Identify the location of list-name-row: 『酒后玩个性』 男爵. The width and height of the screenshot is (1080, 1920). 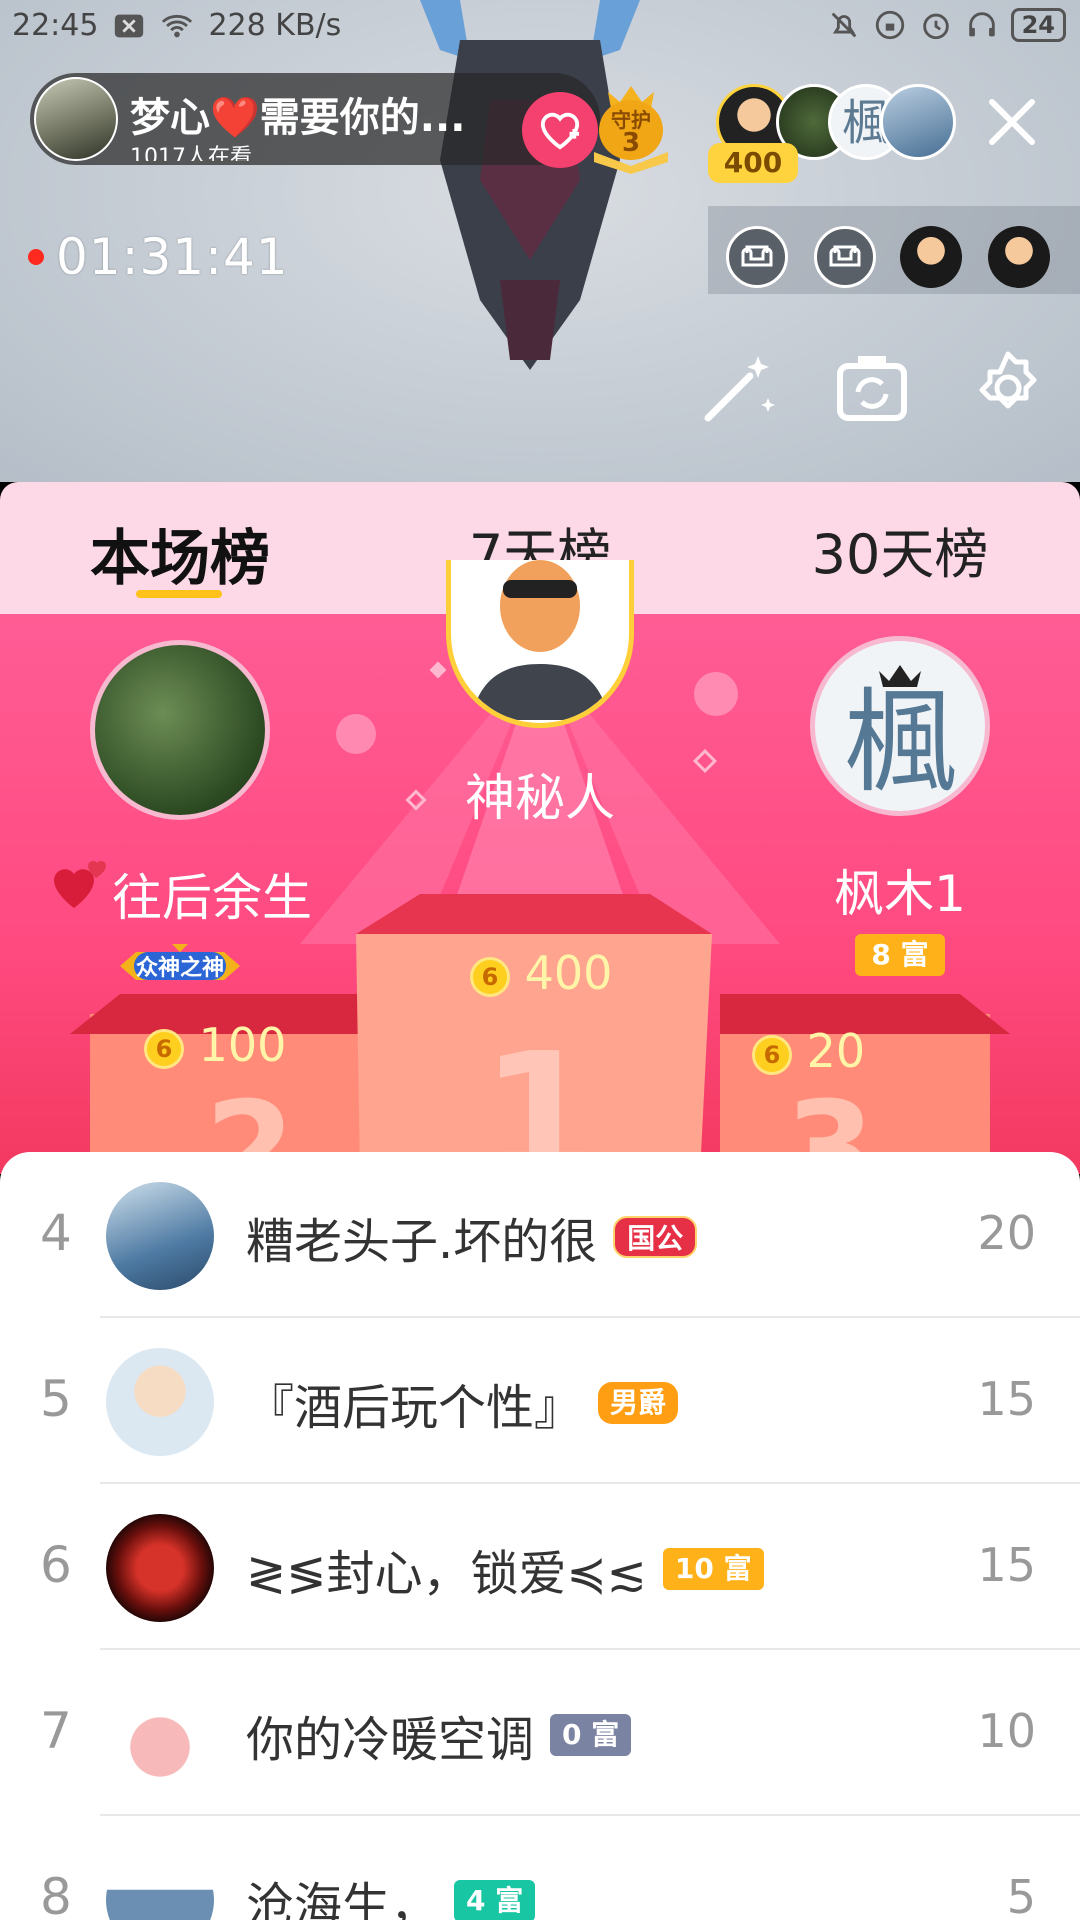
(462, 1403).